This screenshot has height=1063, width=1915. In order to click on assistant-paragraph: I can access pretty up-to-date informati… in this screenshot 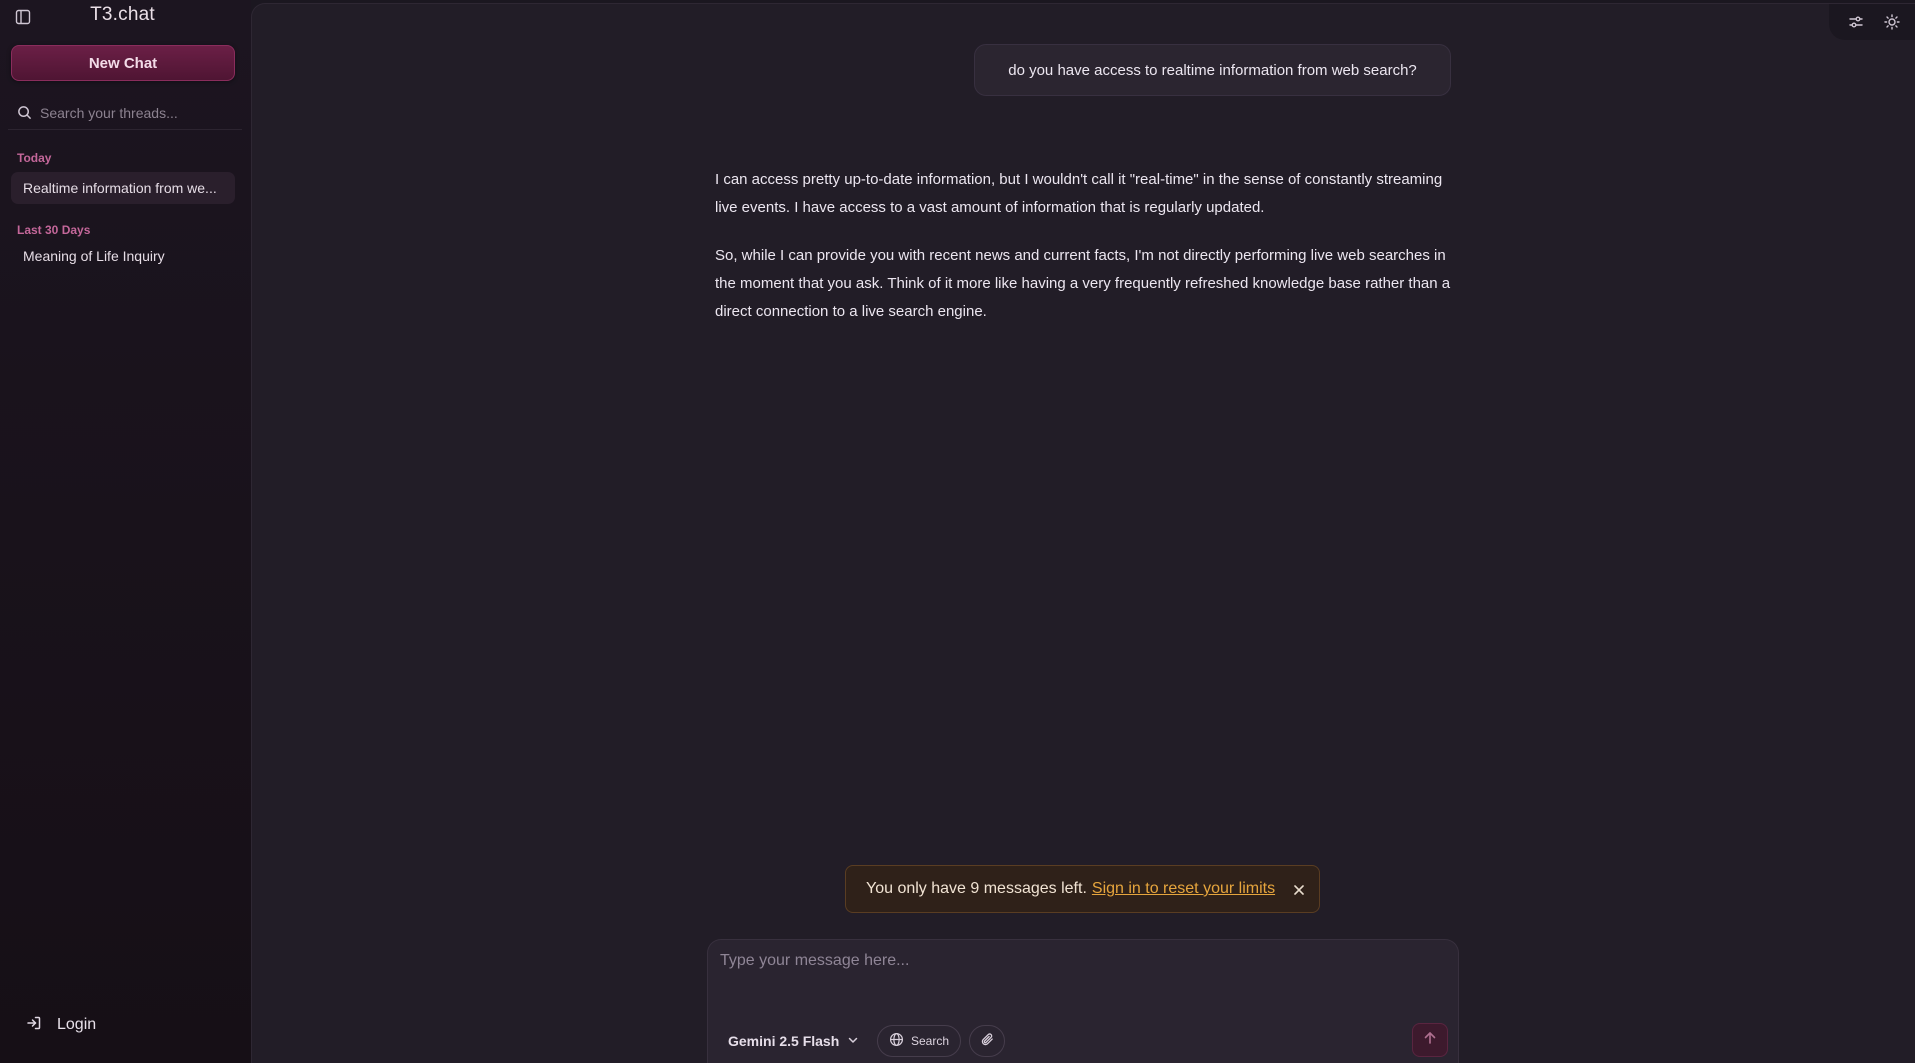, I will do `click(1079, 193)`.